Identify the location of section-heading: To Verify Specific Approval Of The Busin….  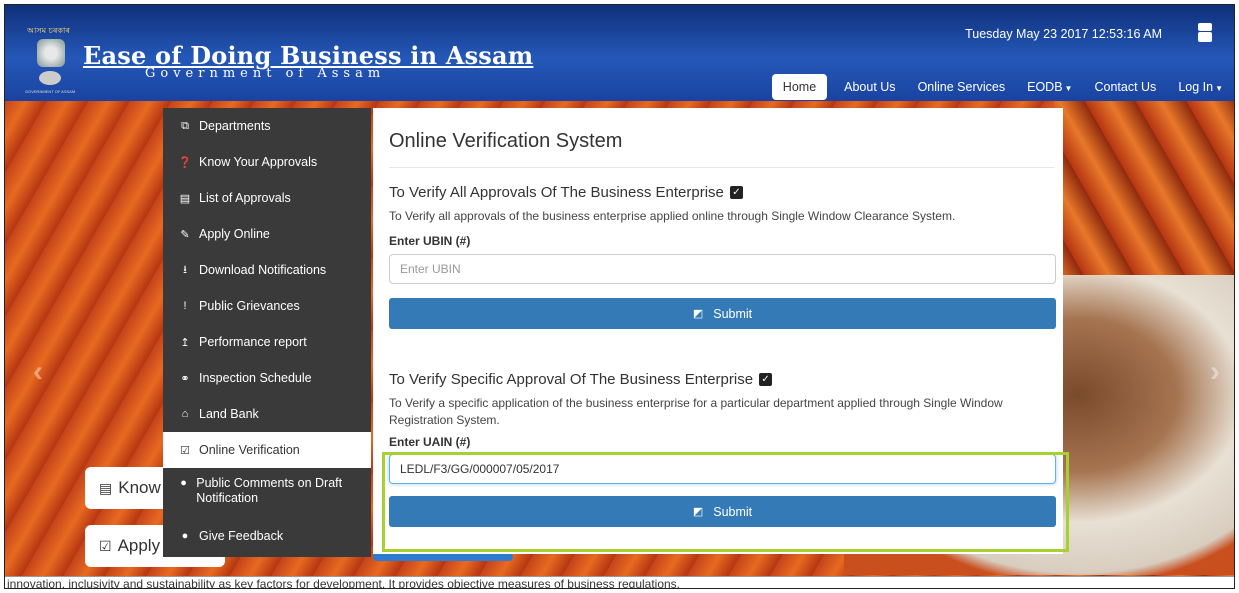
(726, 379).